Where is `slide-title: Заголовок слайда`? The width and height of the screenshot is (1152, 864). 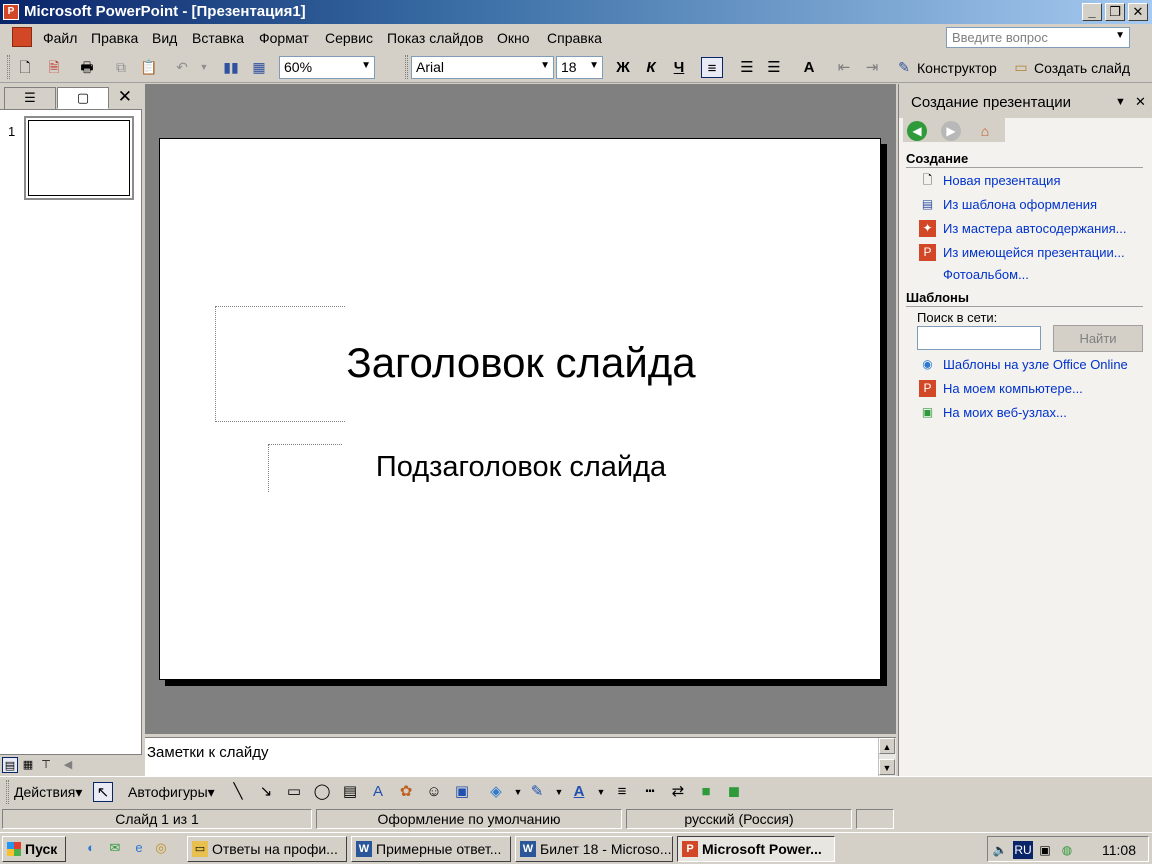 slide-title: Заголовок слайда is located at coordinates (521, 363).